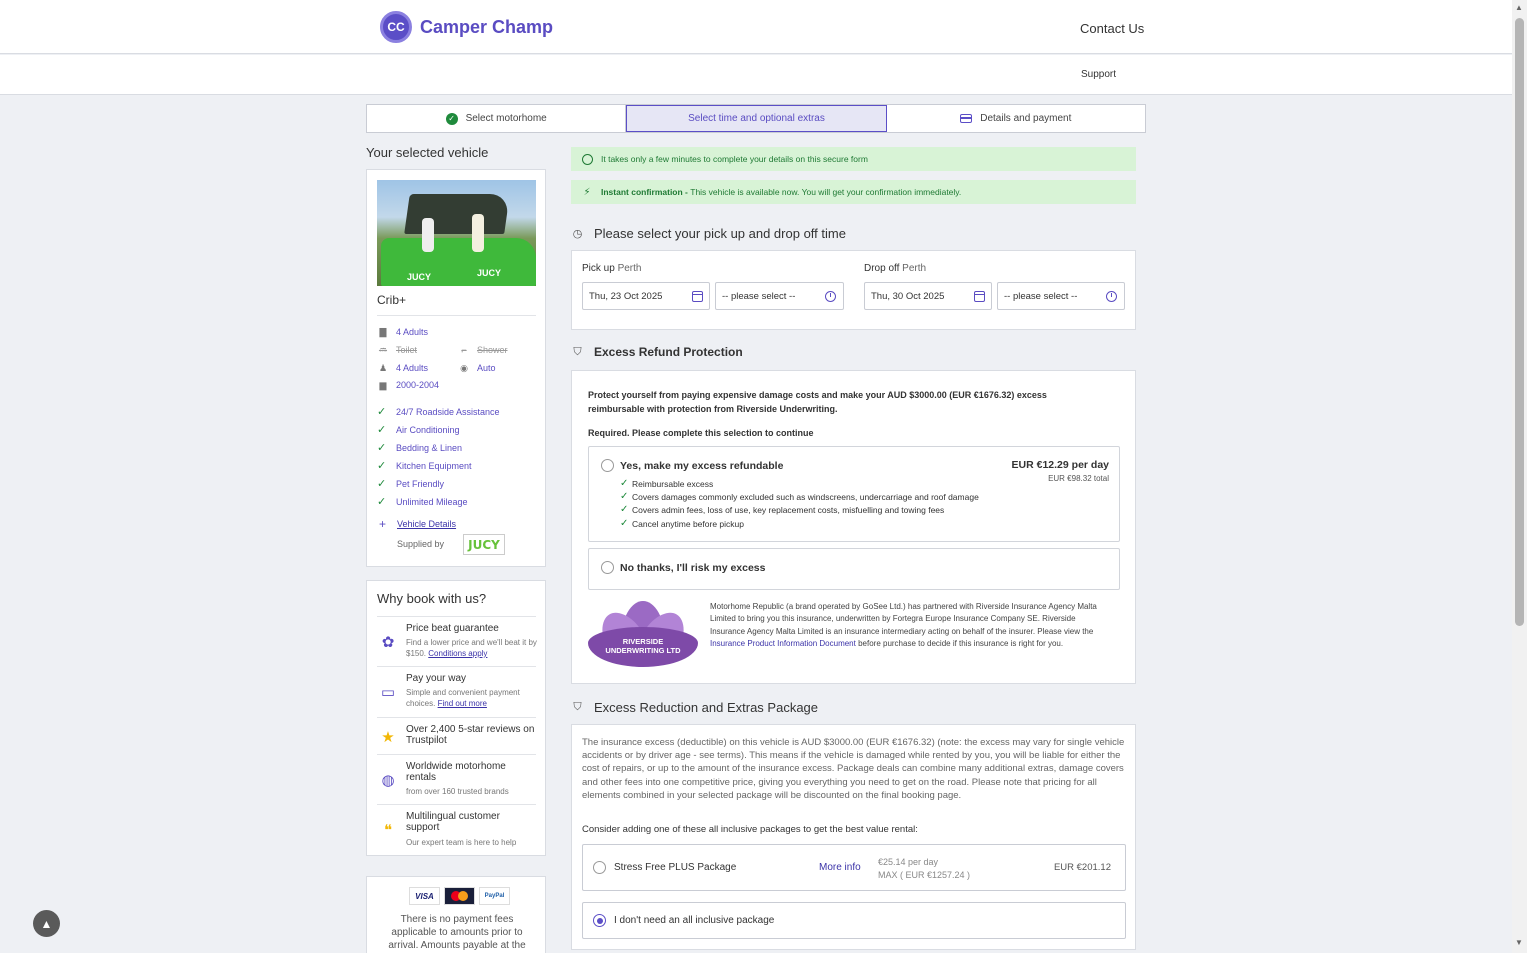 The image size is (1527, 953). Describe the element at coordinates (482, 350) in the screenshot. I see `spec-shower: ⌐ Shower` at that location.